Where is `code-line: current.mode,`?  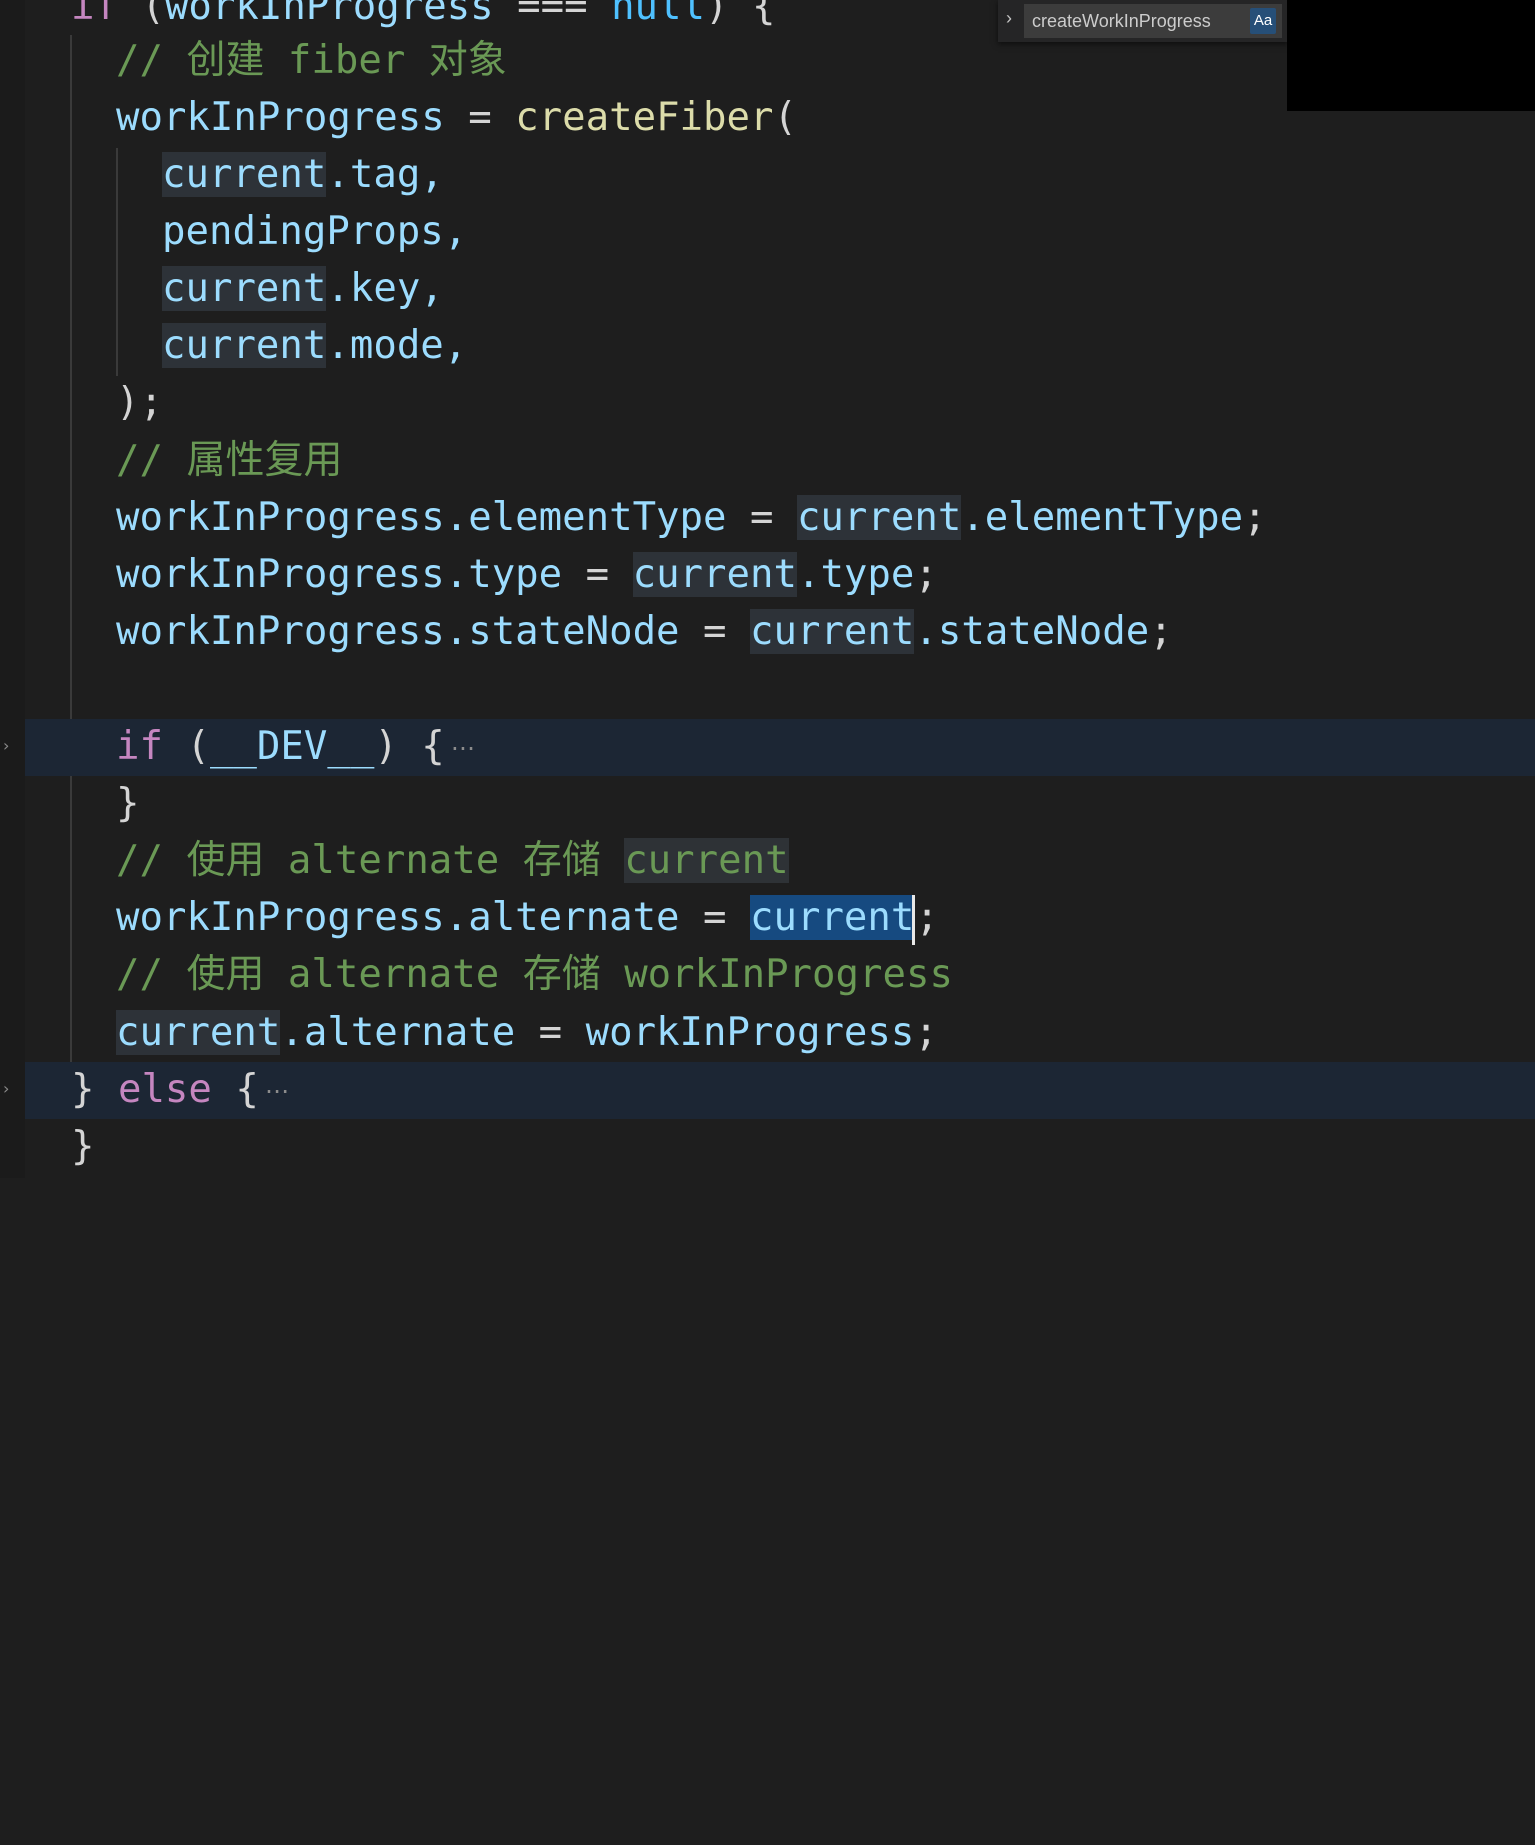 code-line: current.mode, is located at coordinates (315, 345).